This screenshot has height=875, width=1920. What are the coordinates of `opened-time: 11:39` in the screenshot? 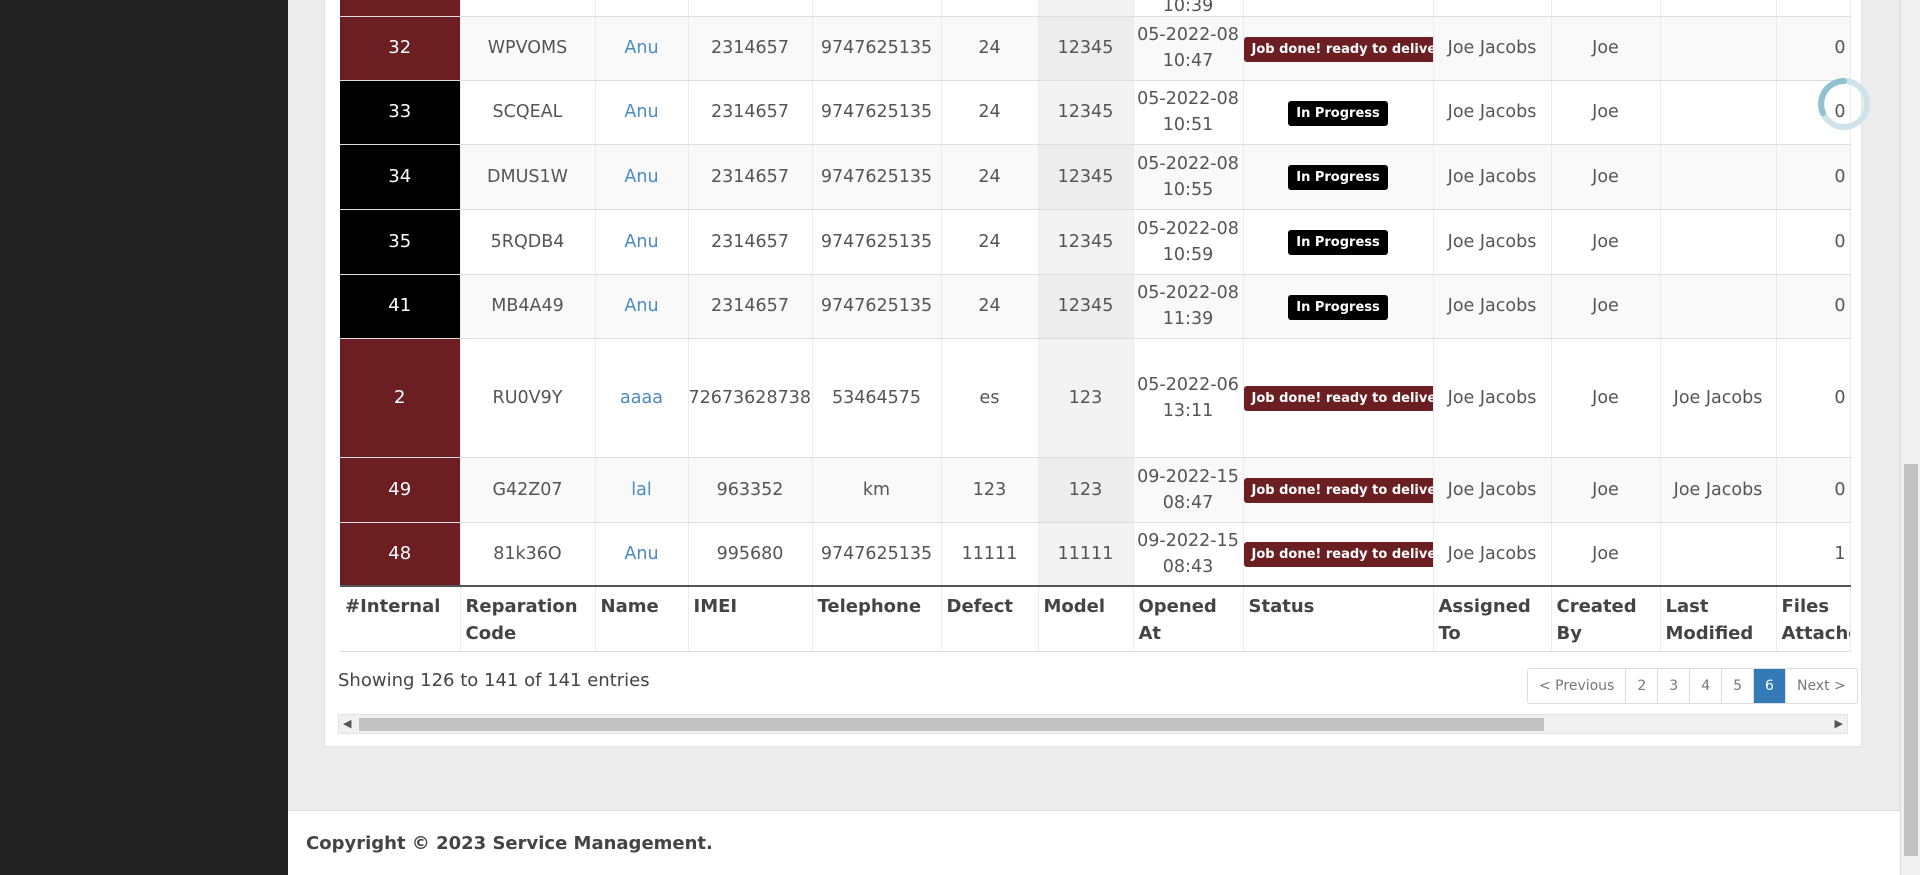 It's located at (1188, 319).